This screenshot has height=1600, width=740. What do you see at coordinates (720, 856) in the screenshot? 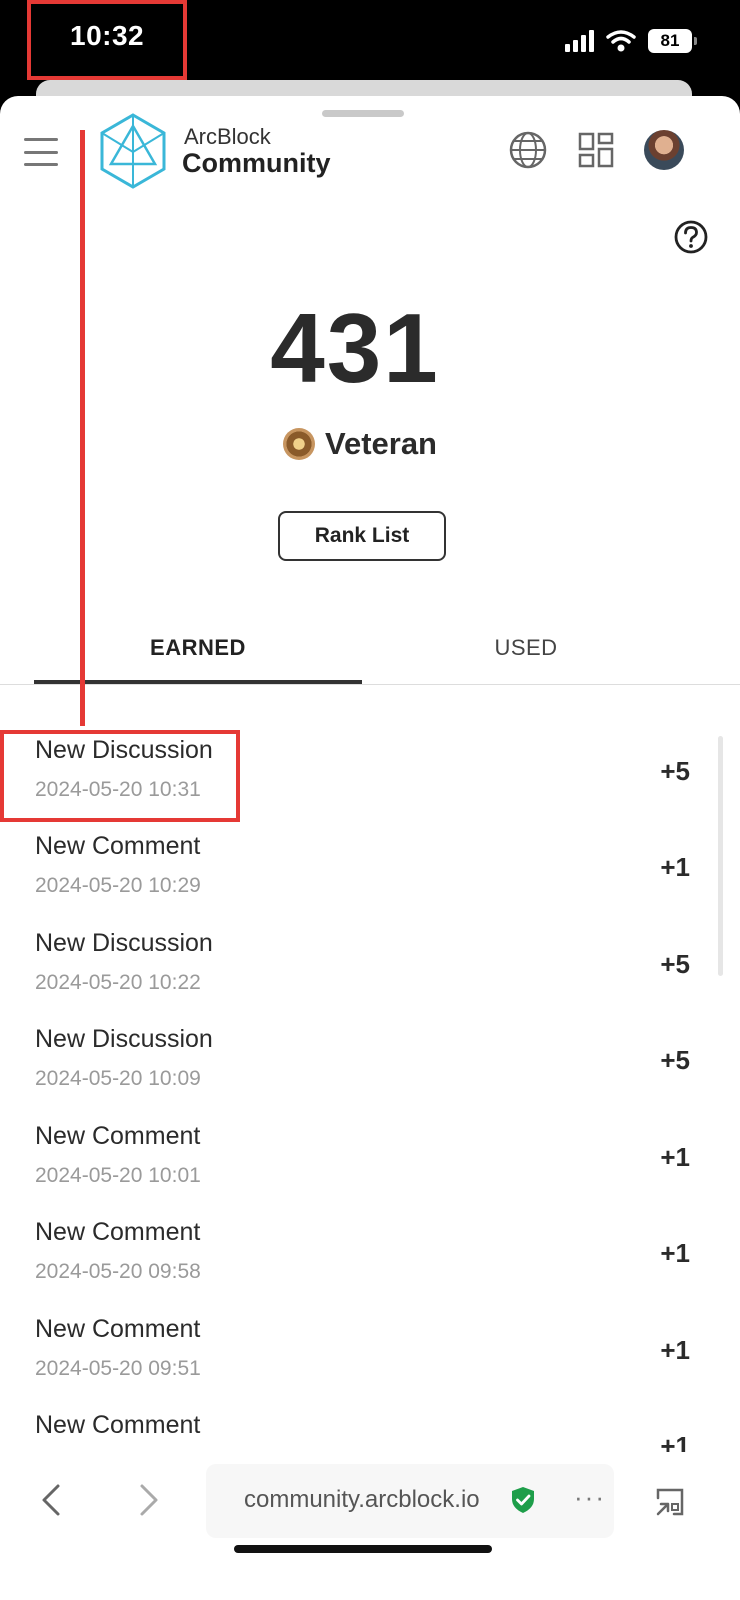
I see `scrollbar` at bounding box center [720, 856].